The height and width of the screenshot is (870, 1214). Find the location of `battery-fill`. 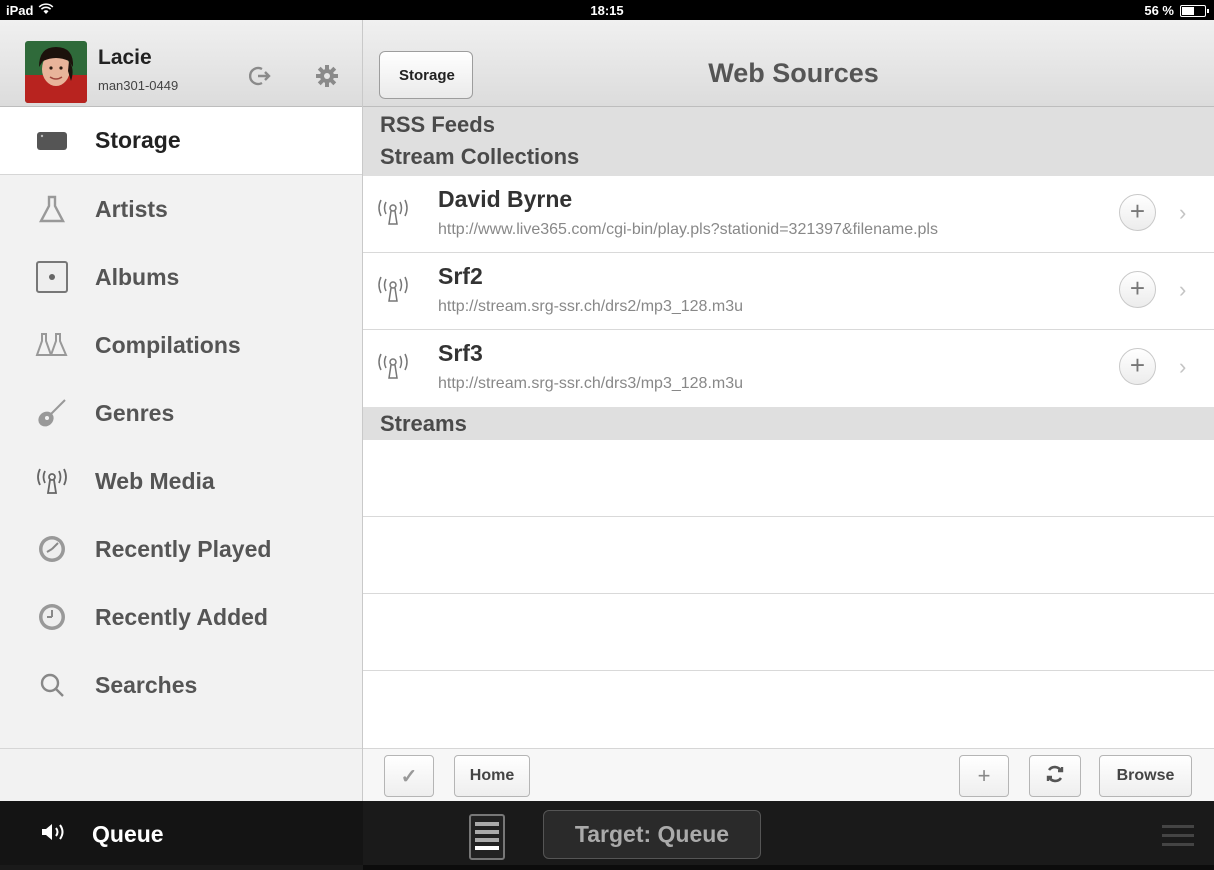

battery-fill is located at coordinates (1188, 10).